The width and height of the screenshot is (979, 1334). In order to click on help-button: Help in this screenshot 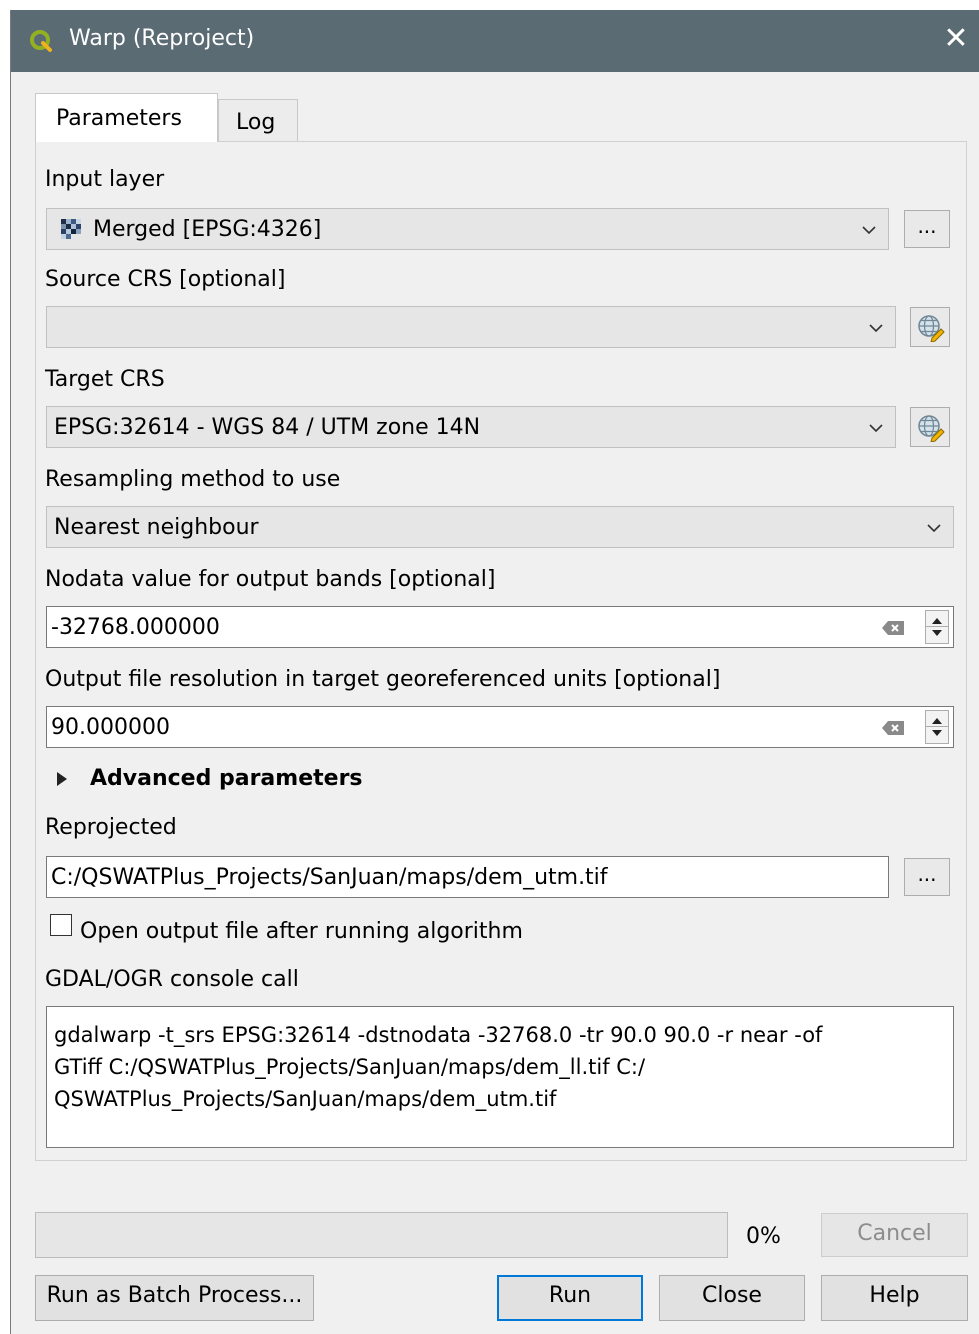, I will do `click(894, 1298)`.